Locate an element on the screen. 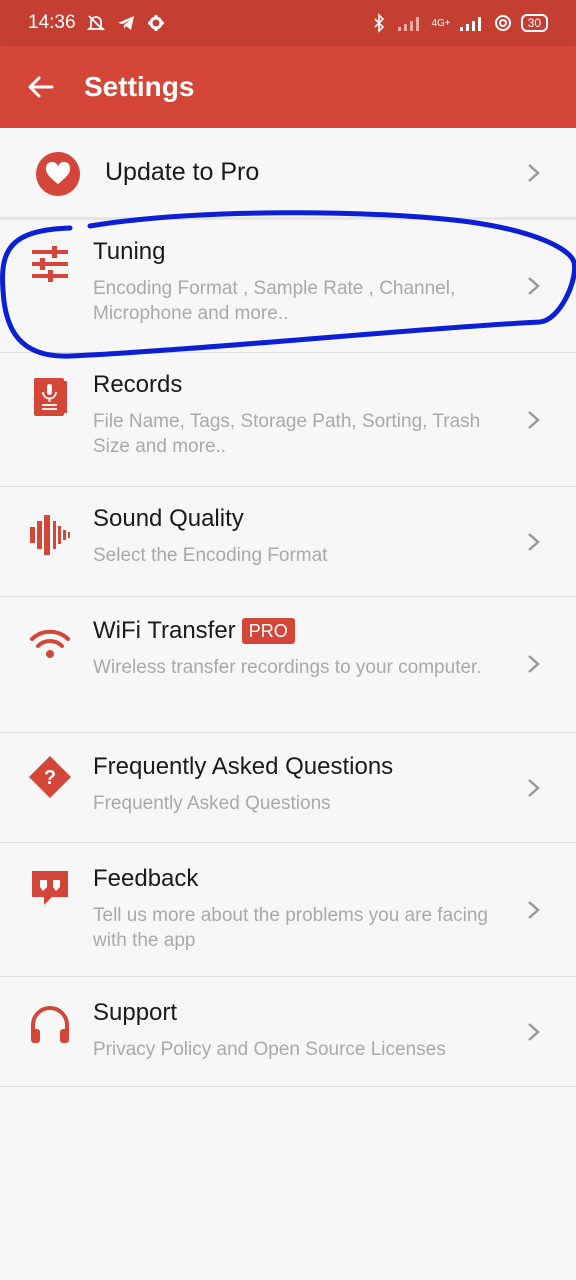  item-subtitle: Select the Encoding Format is located at coordinates (210, 555).